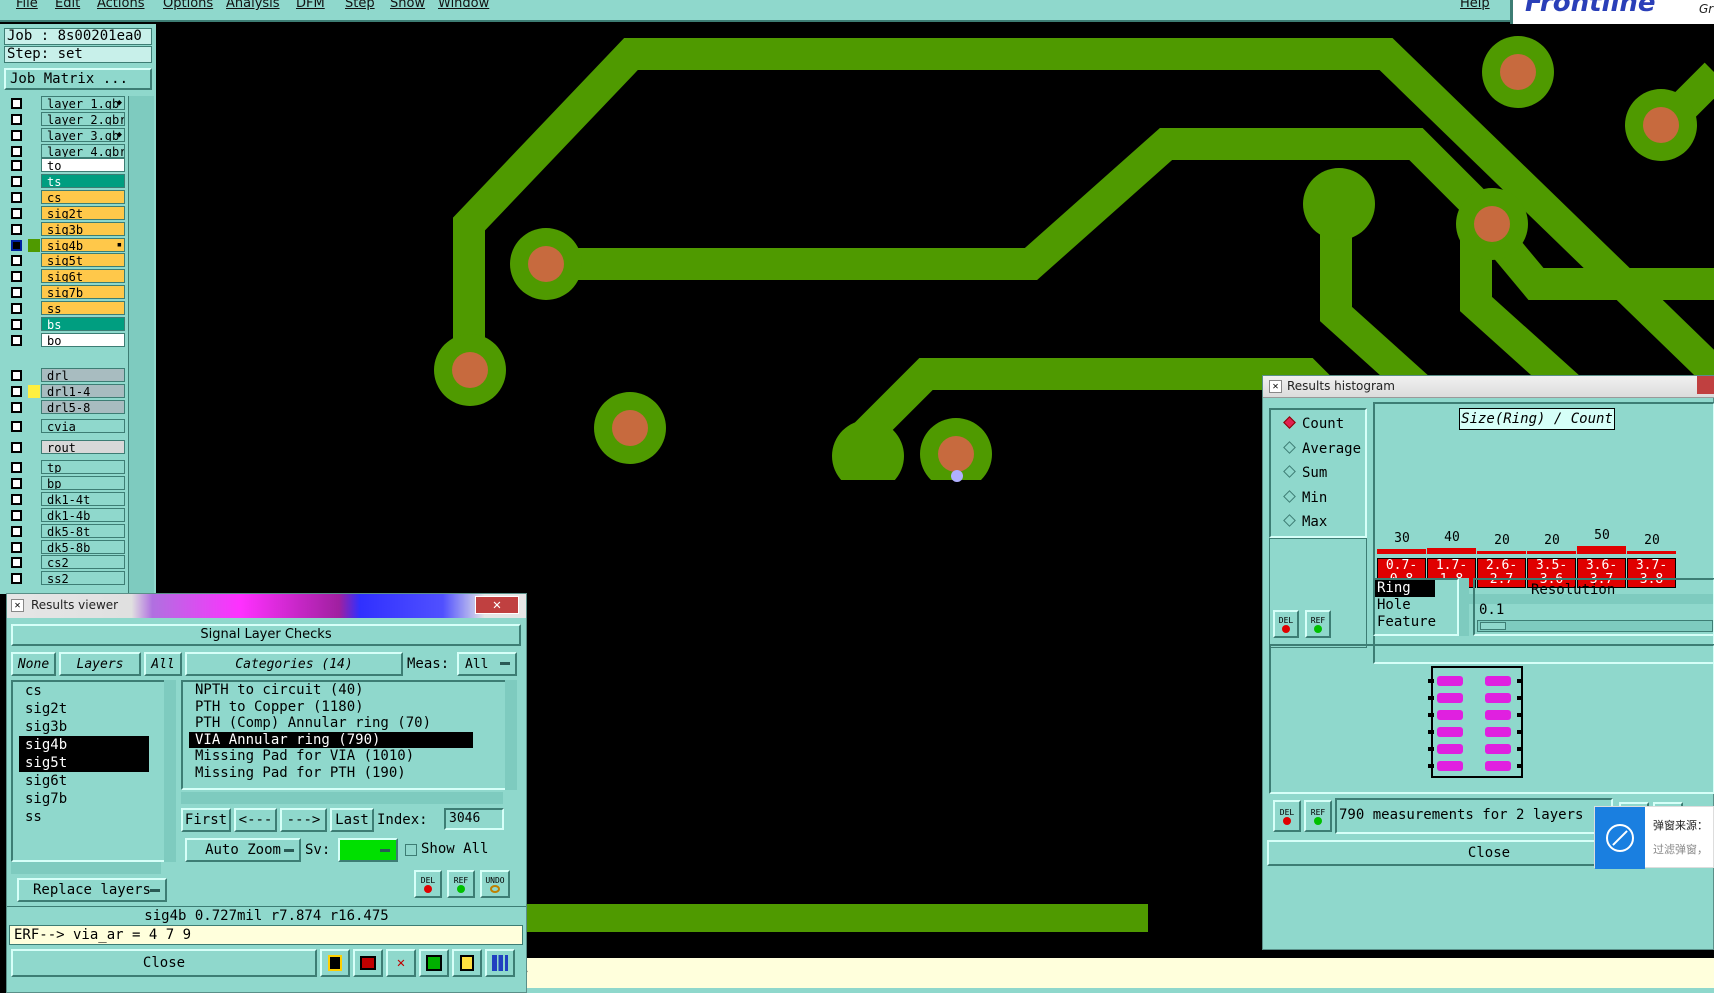 This screenshot has height=993, width=1714. I want to click on type-list: Ring Hole Feature, so click(1416, 607).